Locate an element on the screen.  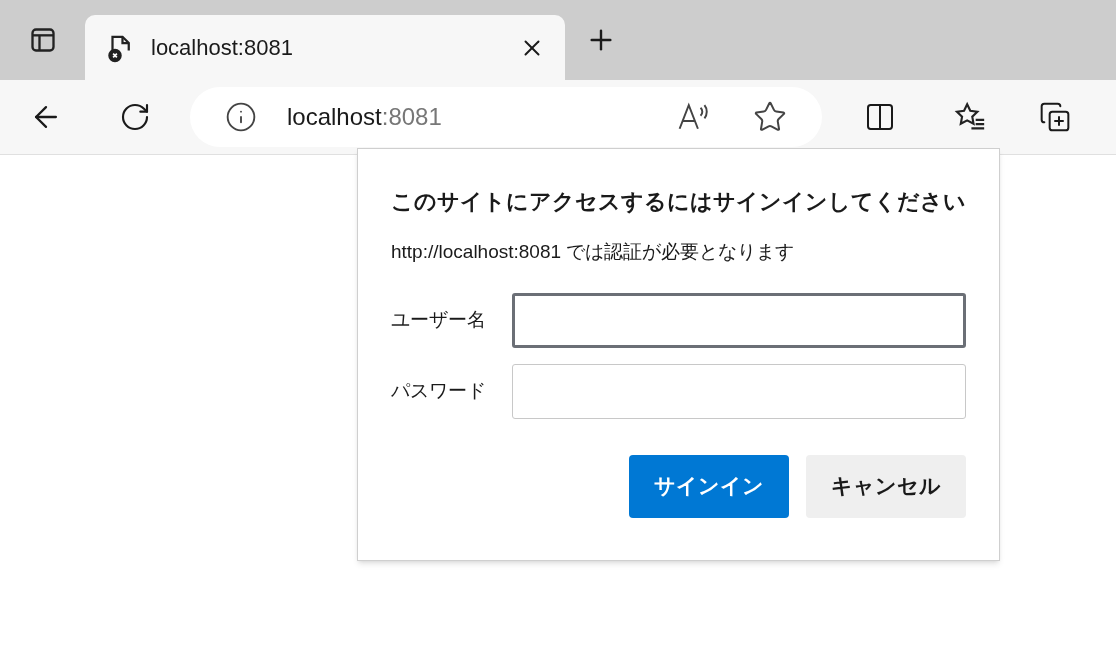
collections-icon is located at coordinates (1055, 117).